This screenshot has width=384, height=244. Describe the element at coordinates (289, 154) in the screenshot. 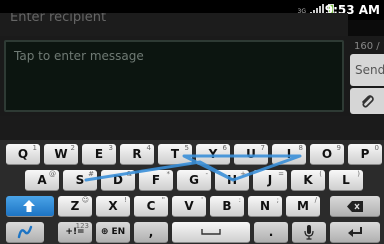

I see `key-i: I8` at that location.